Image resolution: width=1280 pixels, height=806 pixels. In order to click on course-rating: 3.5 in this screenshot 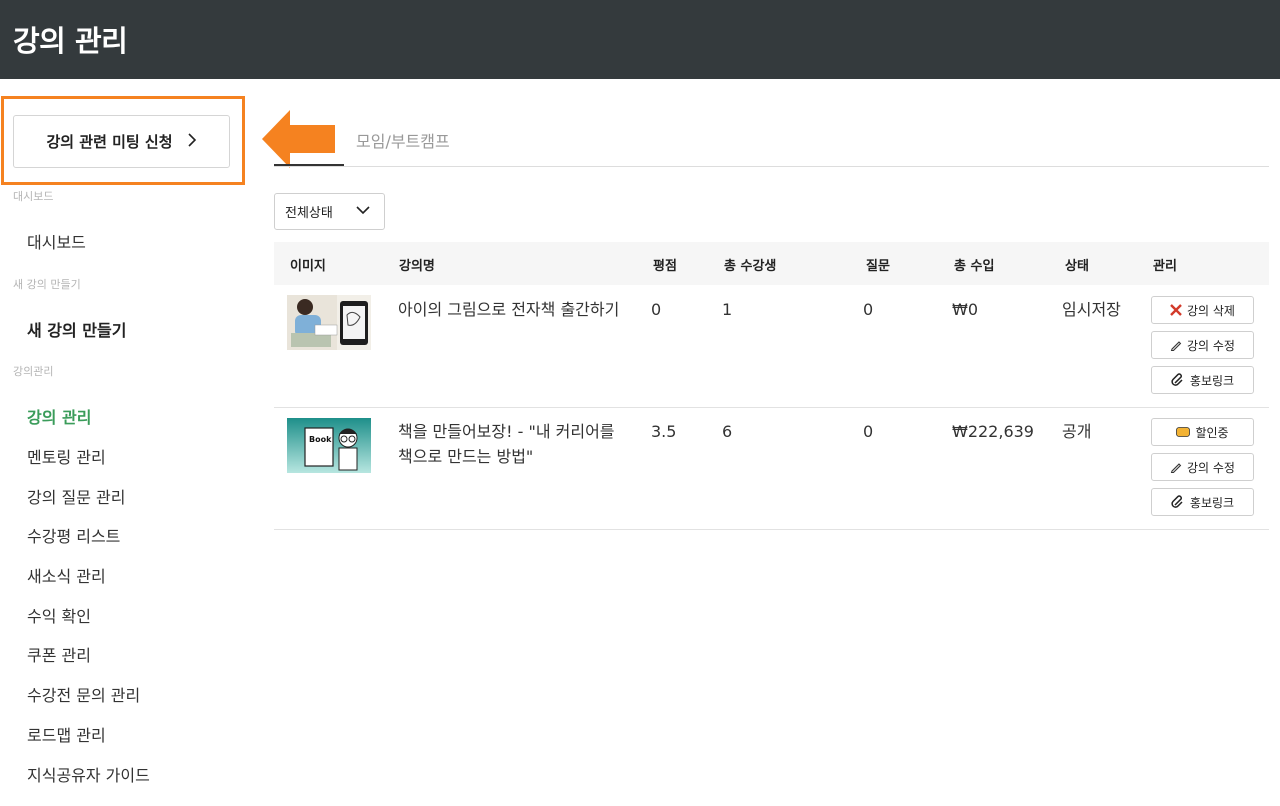, I will do `click(664, 431)`.